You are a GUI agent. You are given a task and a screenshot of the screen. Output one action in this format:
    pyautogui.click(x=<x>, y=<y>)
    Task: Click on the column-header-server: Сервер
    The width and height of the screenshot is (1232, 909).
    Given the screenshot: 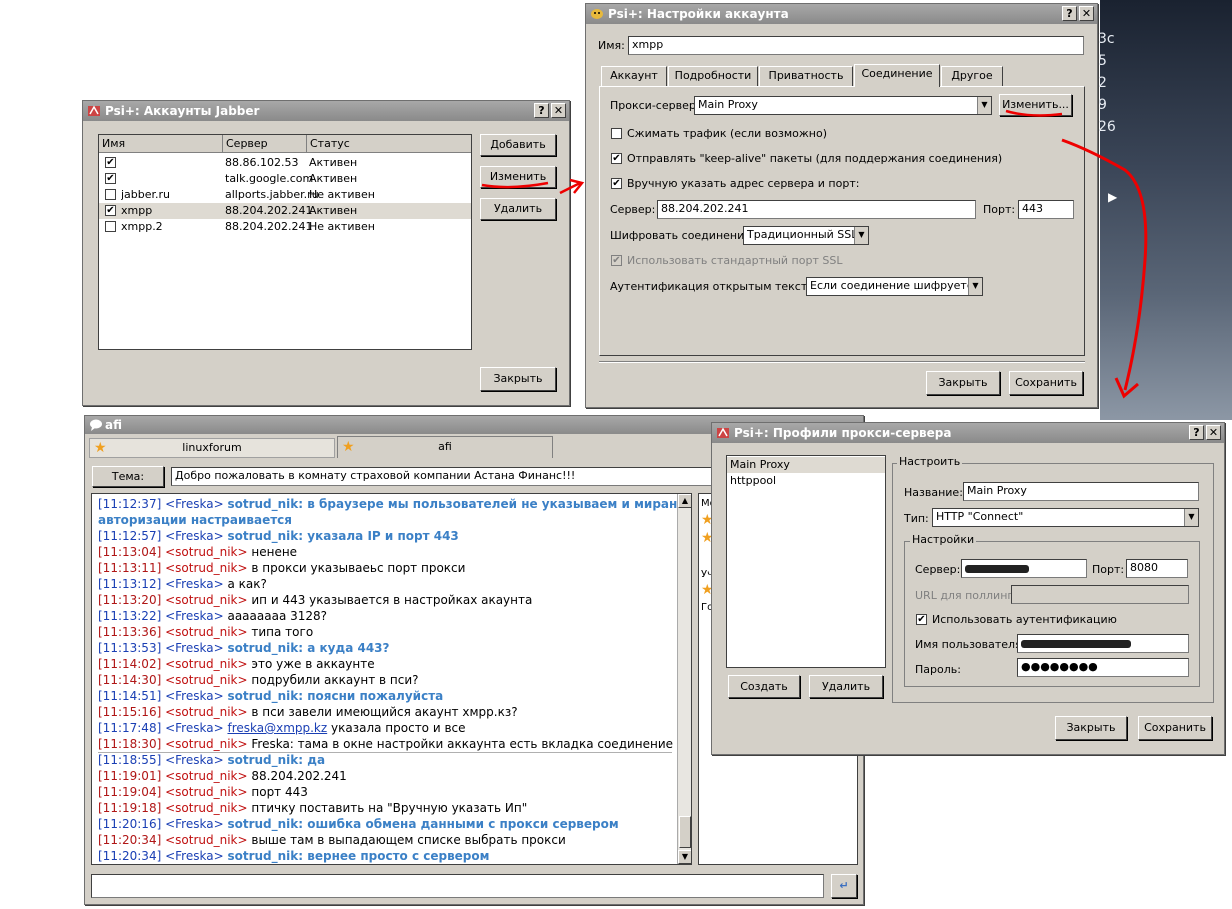 What is the action you would take?
    pyautogui.click(x=265, y=144)
    